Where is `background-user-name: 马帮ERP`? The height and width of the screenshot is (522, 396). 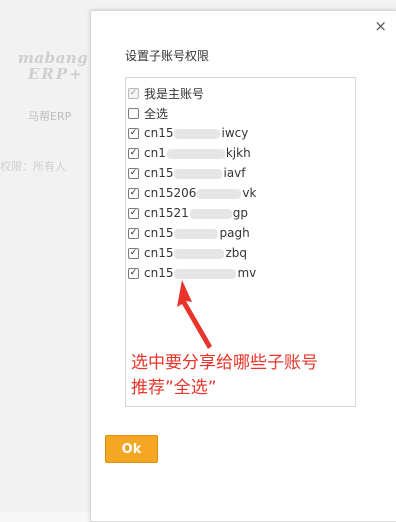
background-user-name: 马帮ERP is located at coordinates (50, 116).